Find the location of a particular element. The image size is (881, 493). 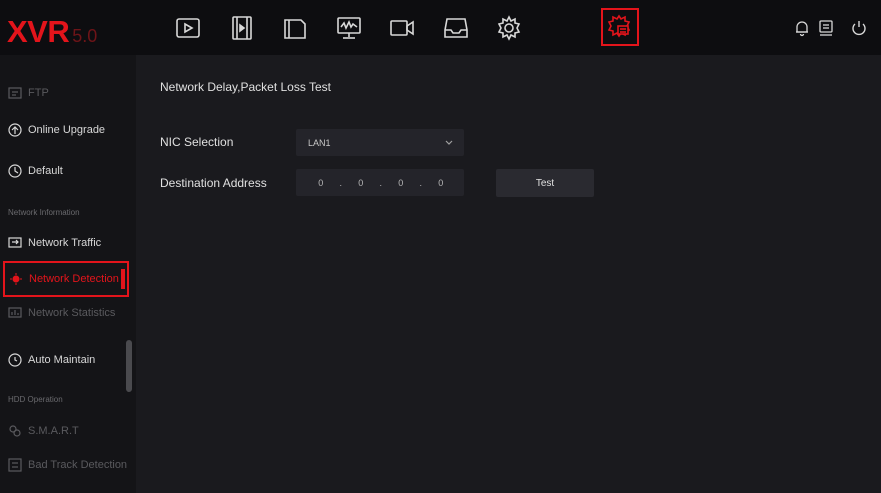

chevron-down-icon is located at coordinates (449, 142).